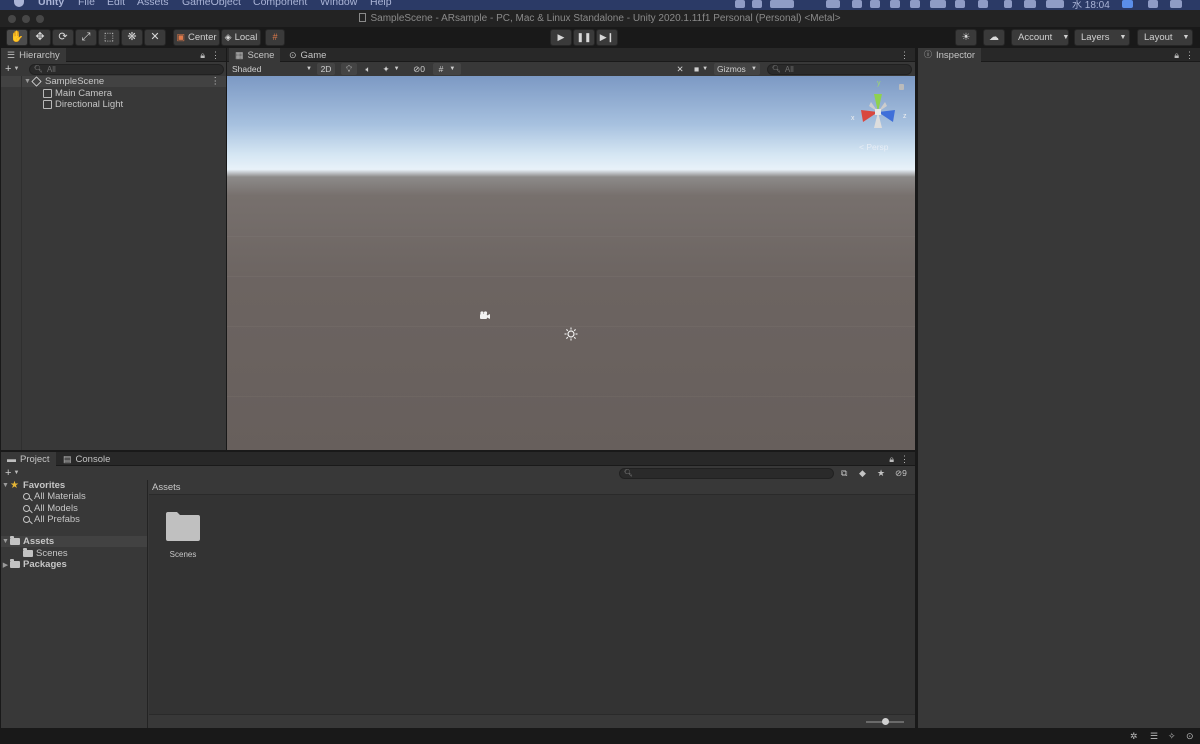  I want to click on control-center-icon, so click(1176, 4).